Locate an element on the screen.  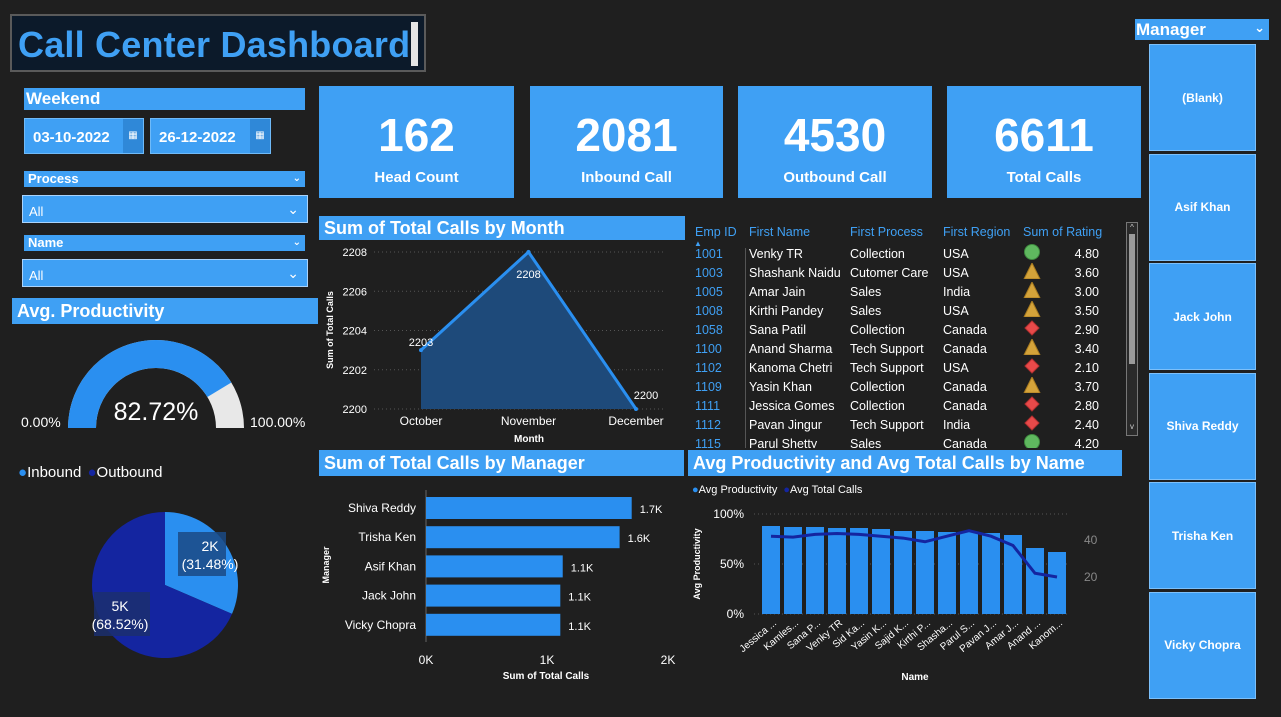
name-dropdown: All ⌄ is located at coordinates (165, 273).